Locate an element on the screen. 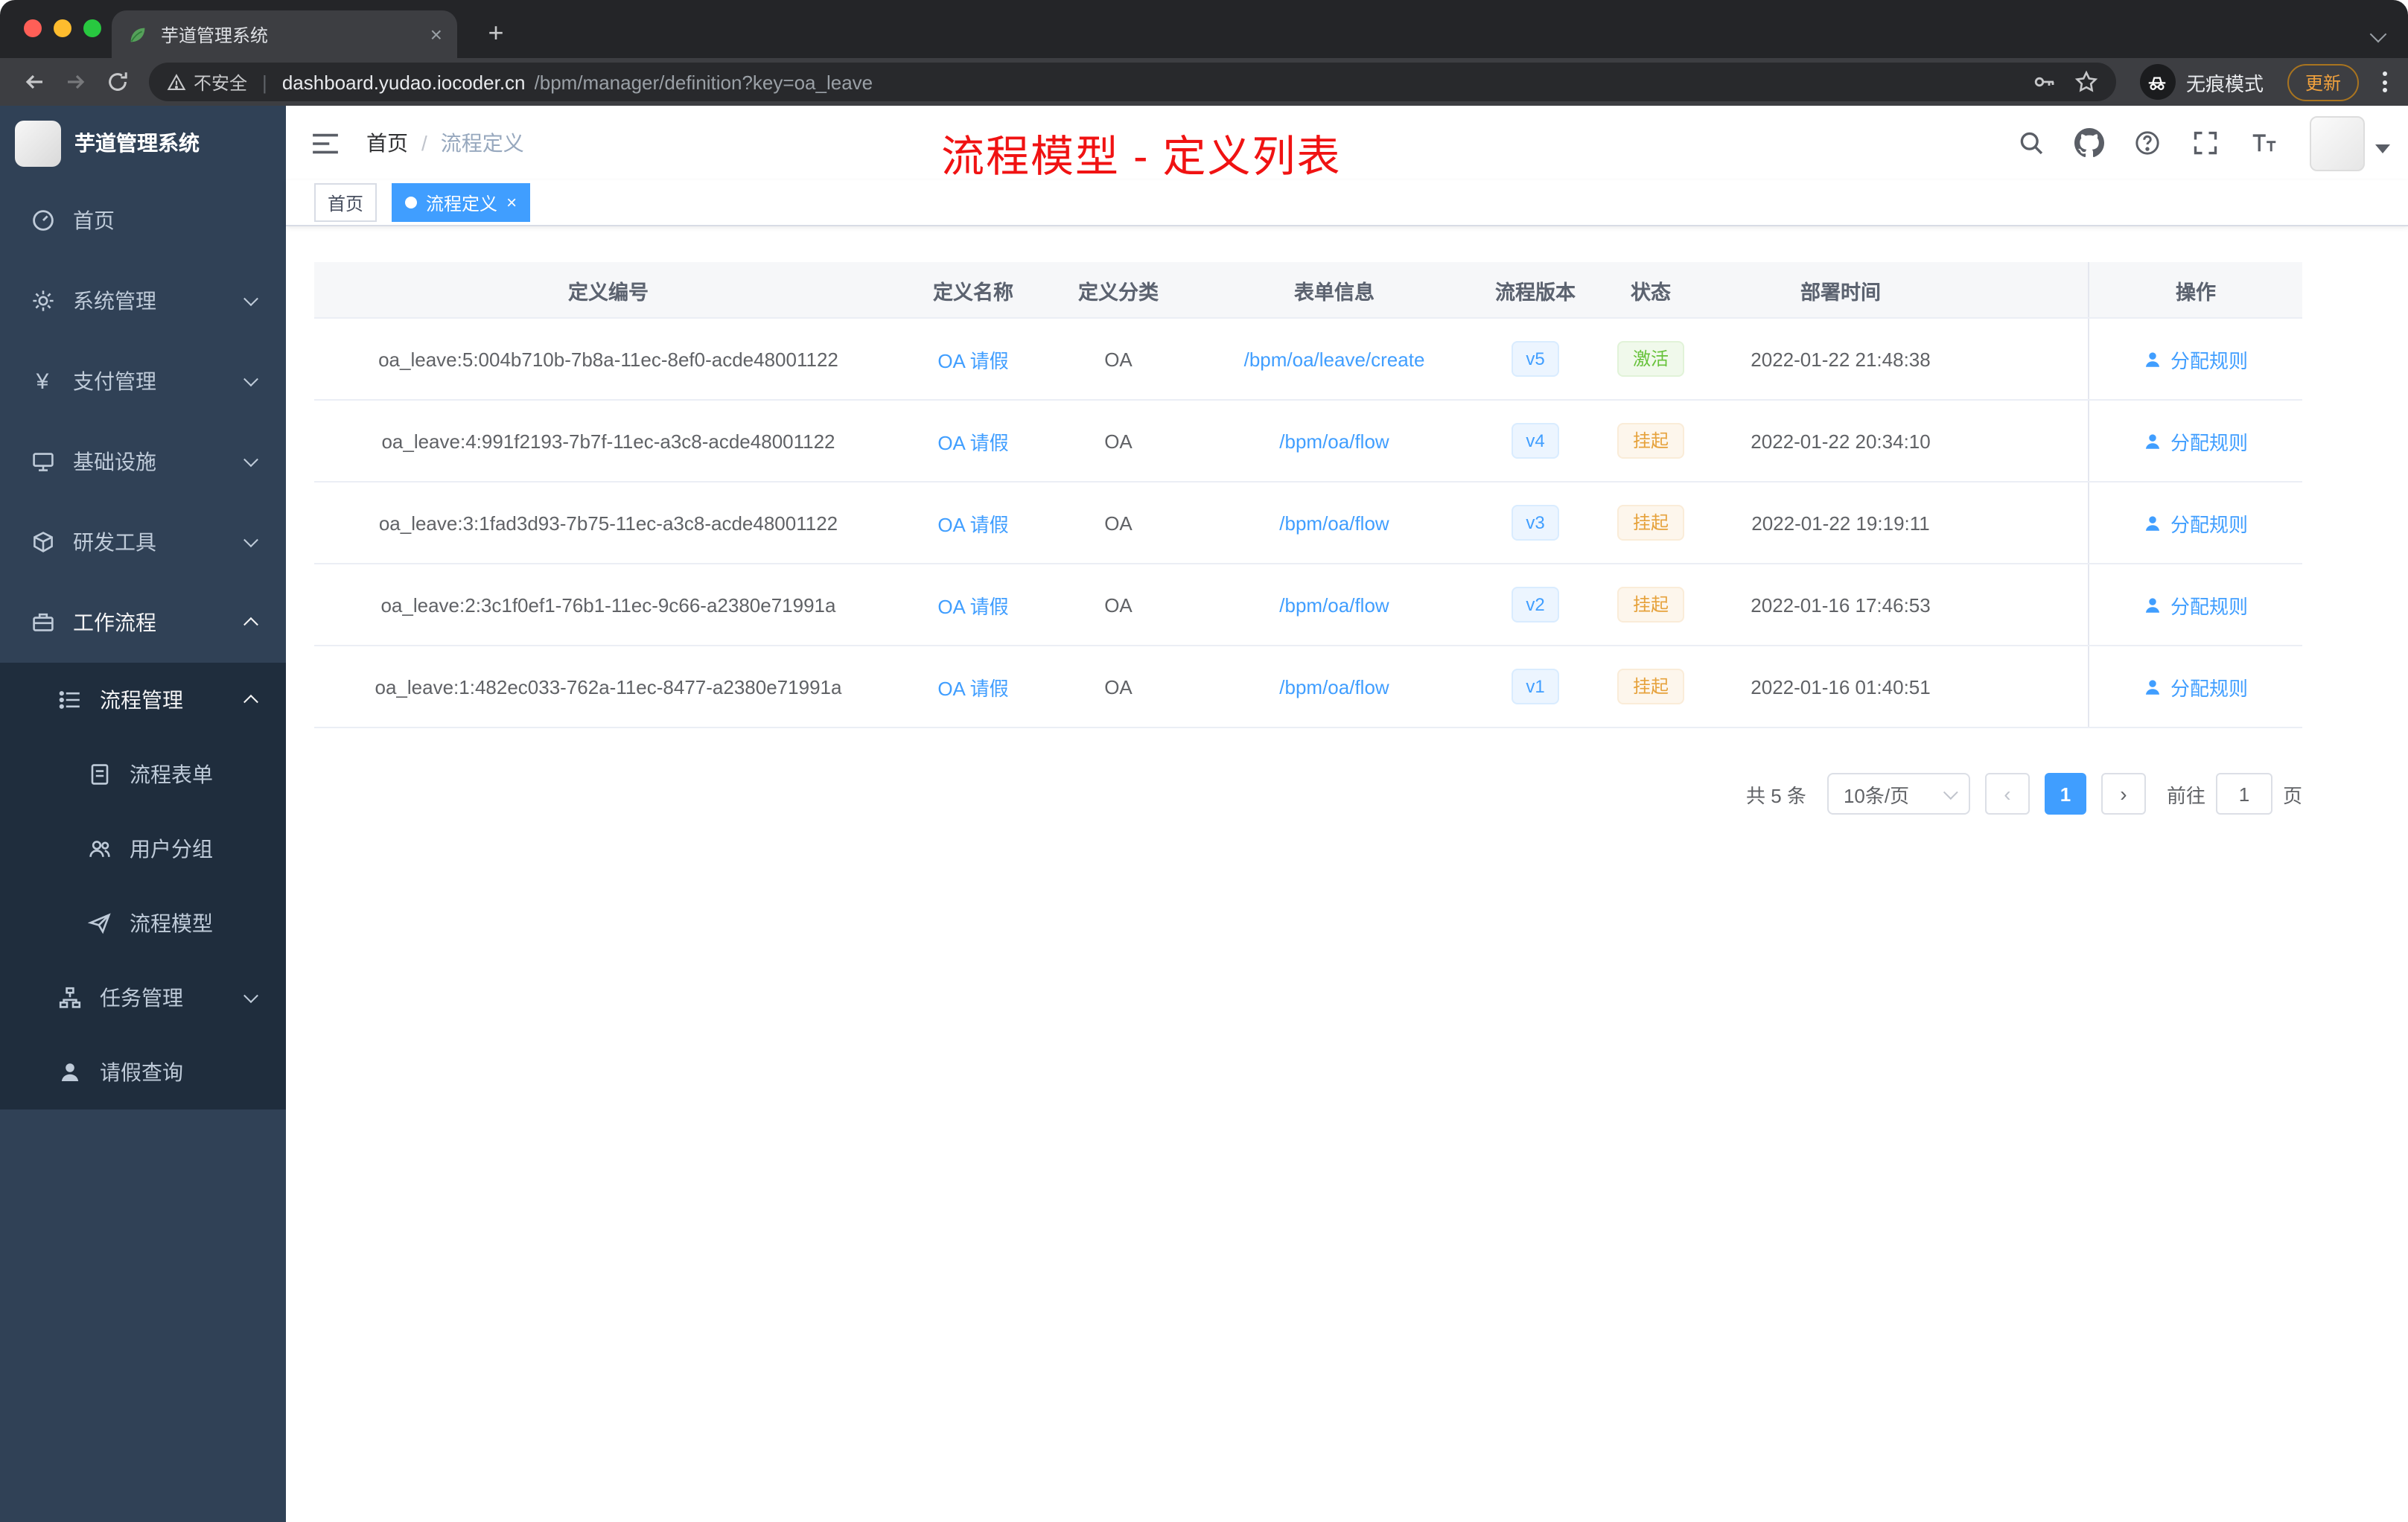 This screenshot has width=2408, height=1522. sidebar-item-label: 流程管理 is located at coordinates (141, 700).